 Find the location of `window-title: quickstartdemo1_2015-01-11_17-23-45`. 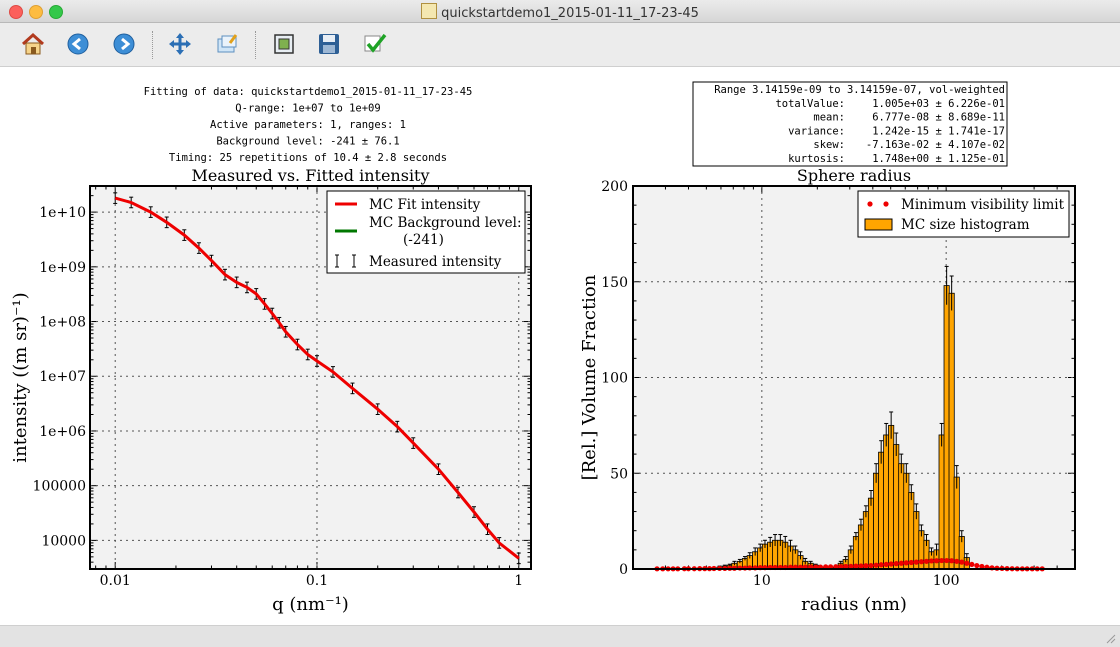

window-title: quickstartdemo1_2015-01-11_17-23-45 is located at coordinates (560, 12).